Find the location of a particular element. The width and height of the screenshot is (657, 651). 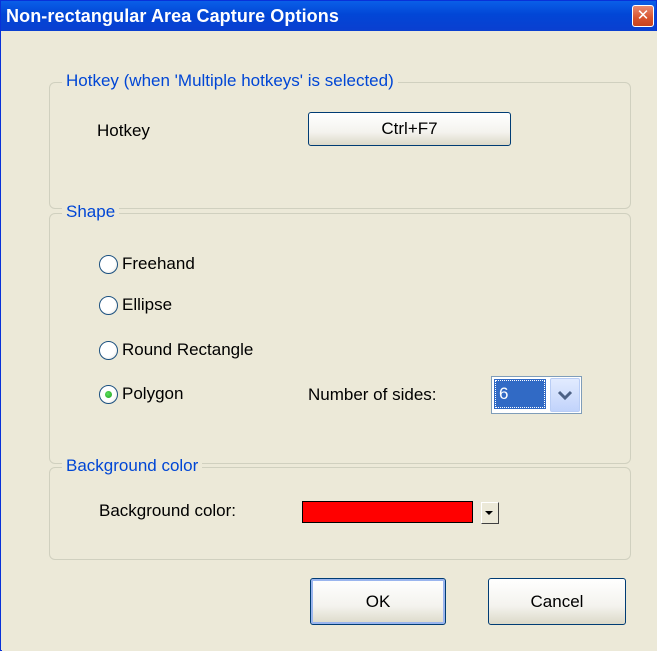

radio-round-rectangle: Round Rectangle is located at coordinates (176, 350).